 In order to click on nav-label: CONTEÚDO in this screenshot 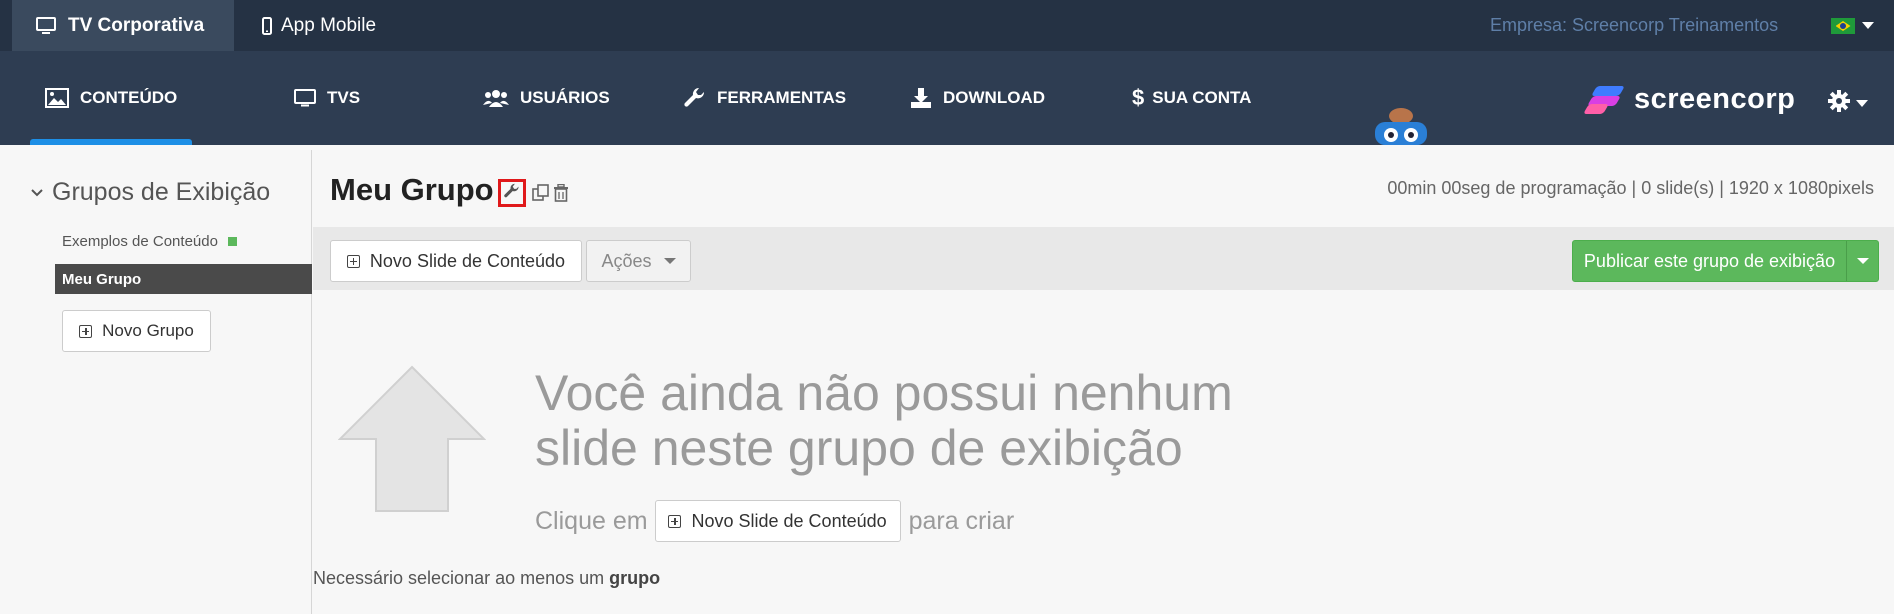, I will do `click(129, 97)`.